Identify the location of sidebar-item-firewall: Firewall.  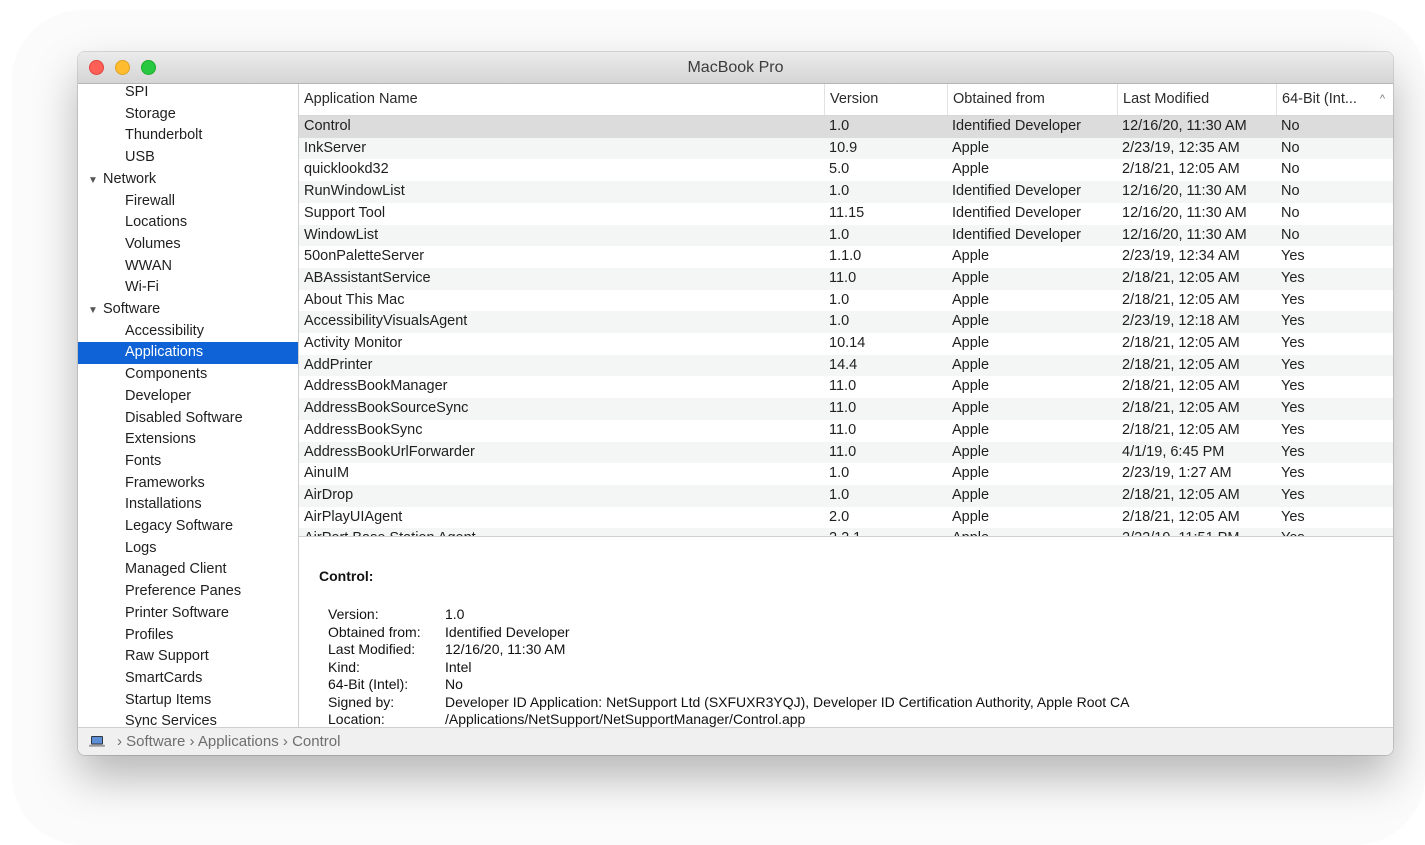
(188, 202).